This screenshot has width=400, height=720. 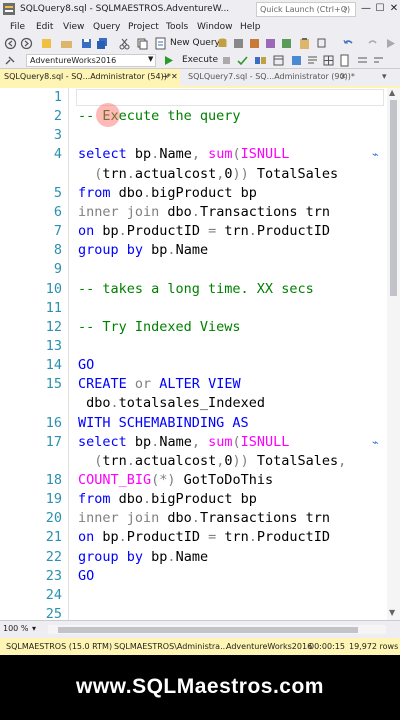 I want to click on cut-icon, so click(x=124, y=43).